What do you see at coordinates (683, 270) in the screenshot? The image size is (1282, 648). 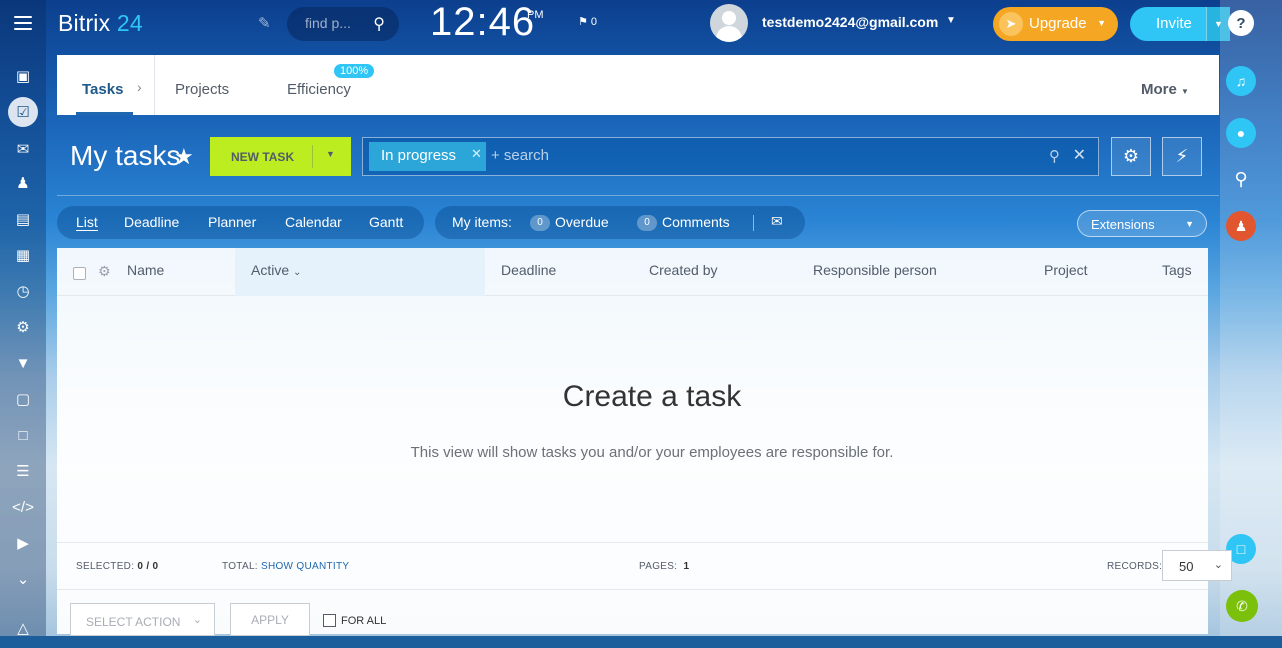 I see `column-created-by: Created by` at bounding box center [683, 270].